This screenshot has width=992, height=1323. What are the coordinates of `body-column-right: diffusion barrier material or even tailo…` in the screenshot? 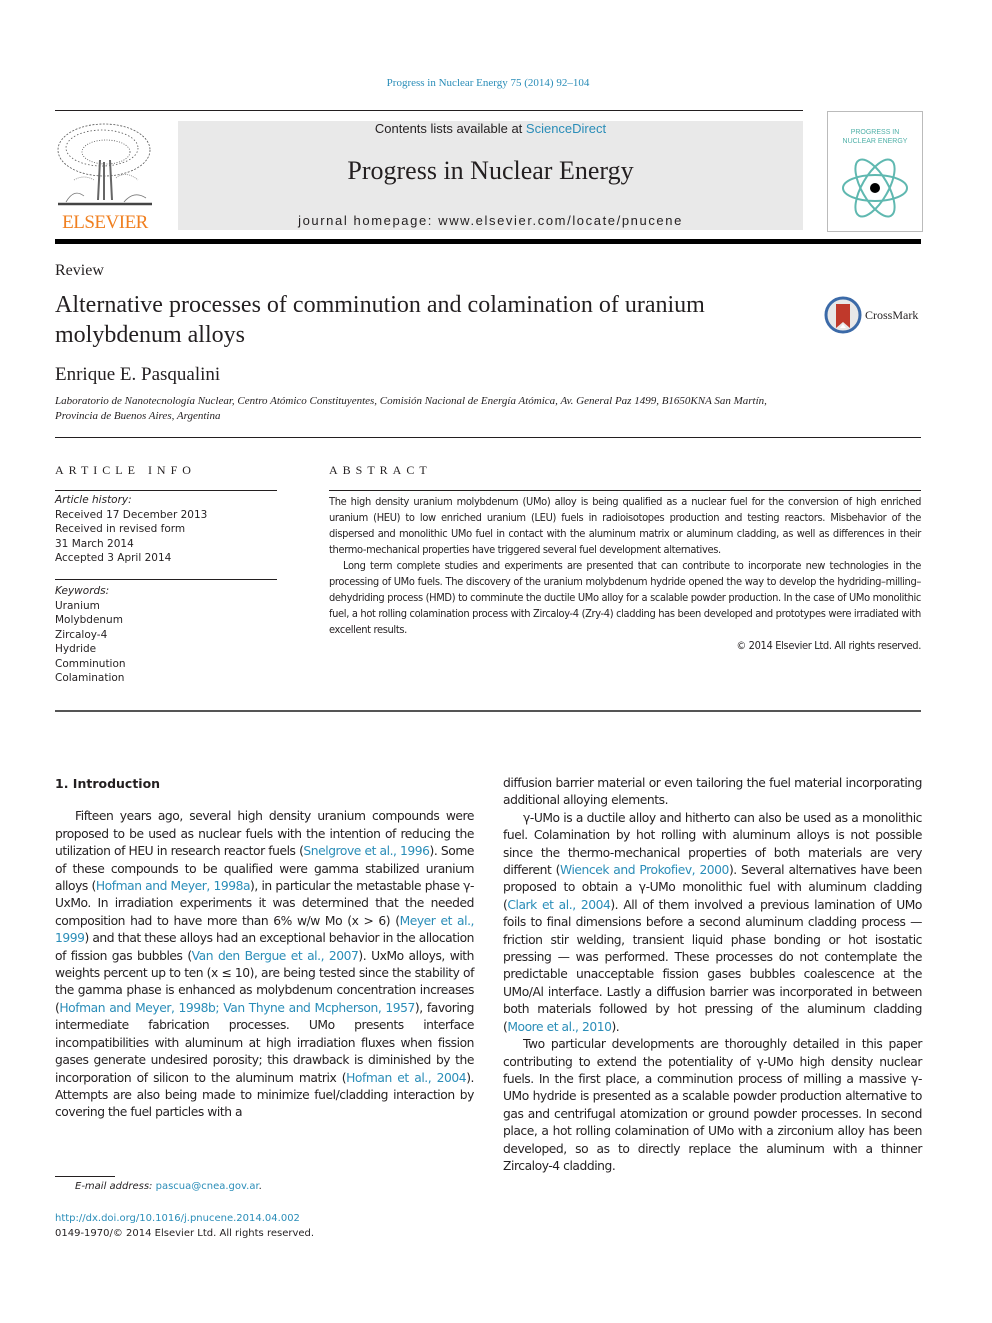 It's located at (712, 975).